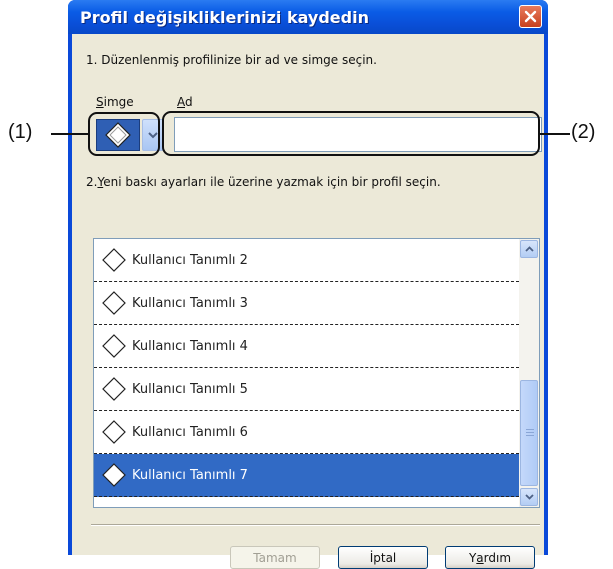  Describe the element at coordinates (306, 346) in the screenshot. I see `list-item: Kullanıcı Tanımlı 4` at that location.